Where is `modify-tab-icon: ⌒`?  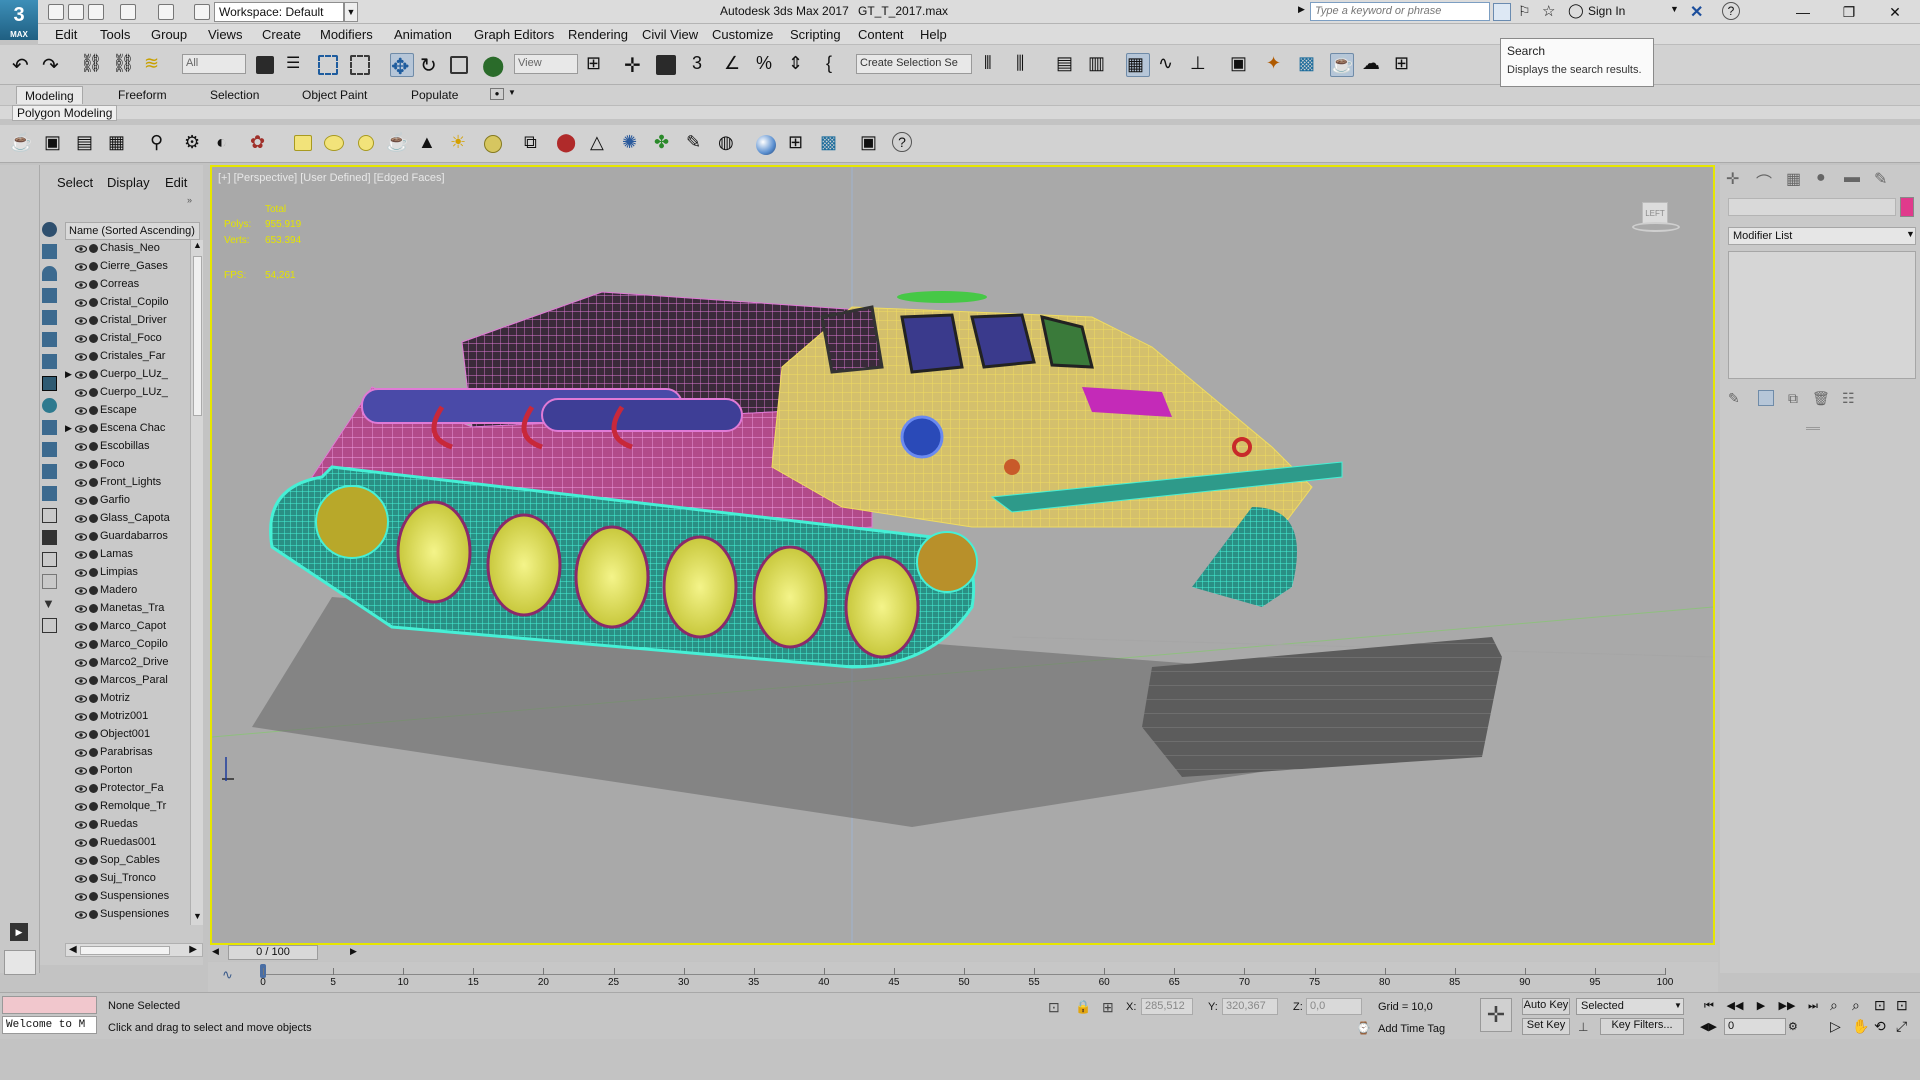
modify-tab-icon: ⌒ is located at coordinates (1764, 181).